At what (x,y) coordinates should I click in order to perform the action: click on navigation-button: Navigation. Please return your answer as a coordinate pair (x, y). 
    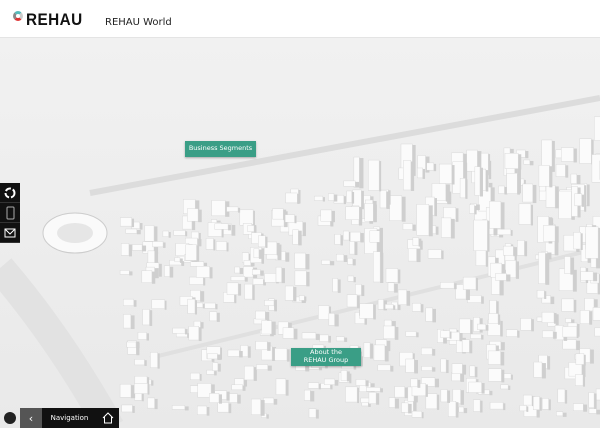
    Looking at the image, I should click on (69, 418).